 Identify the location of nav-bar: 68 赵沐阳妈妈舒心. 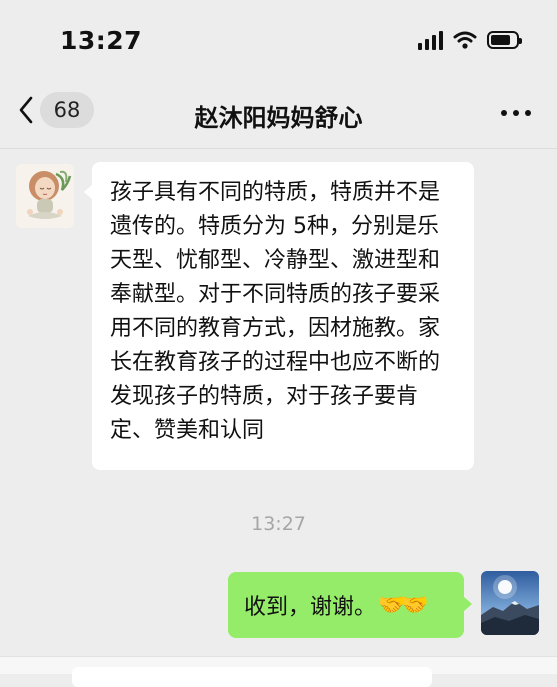
(278, 114).